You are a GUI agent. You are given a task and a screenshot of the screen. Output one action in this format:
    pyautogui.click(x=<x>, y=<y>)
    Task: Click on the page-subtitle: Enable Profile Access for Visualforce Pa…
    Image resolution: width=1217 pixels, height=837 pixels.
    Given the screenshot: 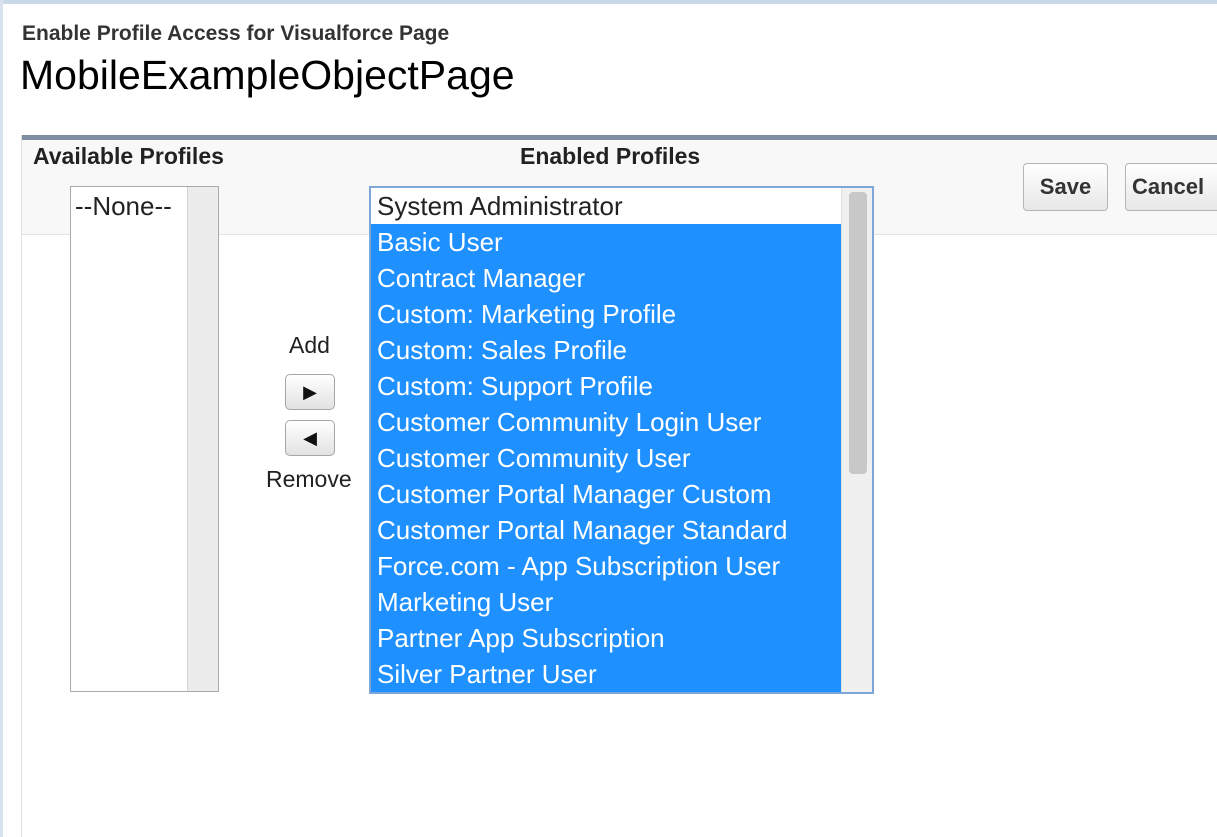 What is the action you would take?
    pyautogui.click(x=236, y=33)
    